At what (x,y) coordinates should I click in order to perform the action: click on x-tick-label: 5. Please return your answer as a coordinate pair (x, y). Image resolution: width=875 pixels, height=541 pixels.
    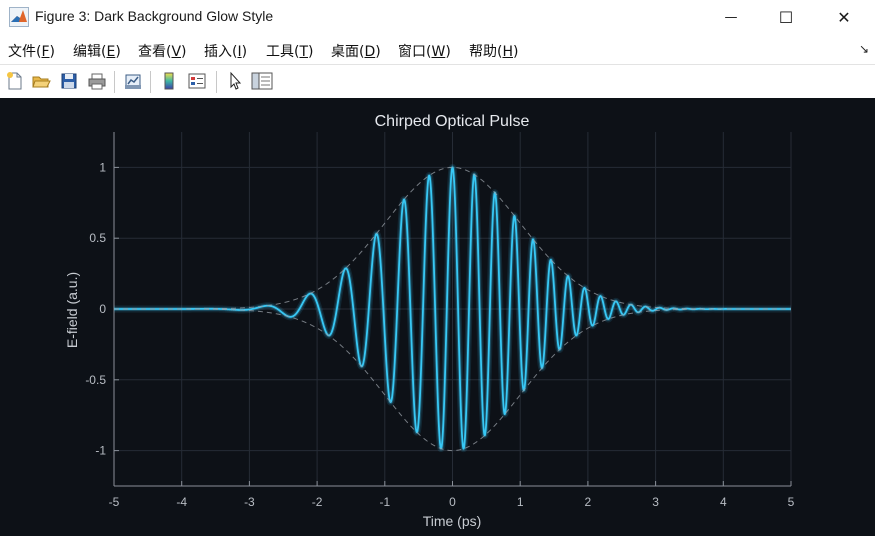
    Looking at the image, I should click on (791, 502).